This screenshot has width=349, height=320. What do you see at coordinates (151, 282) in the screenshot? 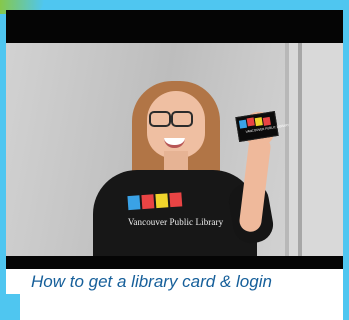
I see `video-caption: How to get a library card & login` at bounding box center [151, 282].